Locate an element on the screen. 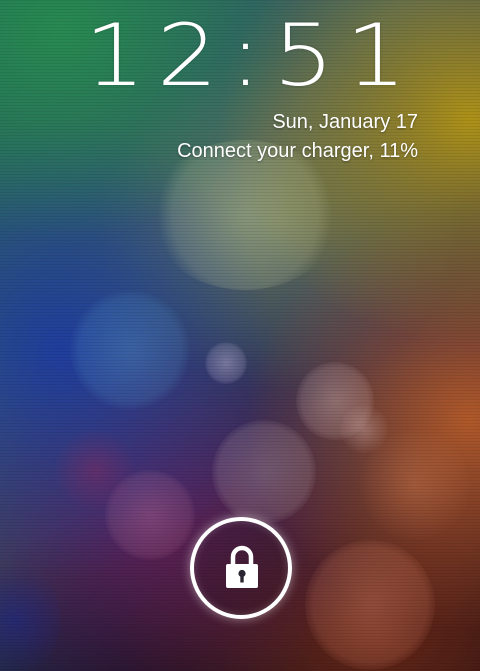 The height and width of the screenshot is (671, 480). unlock-button is located at coordinates (241, 568).